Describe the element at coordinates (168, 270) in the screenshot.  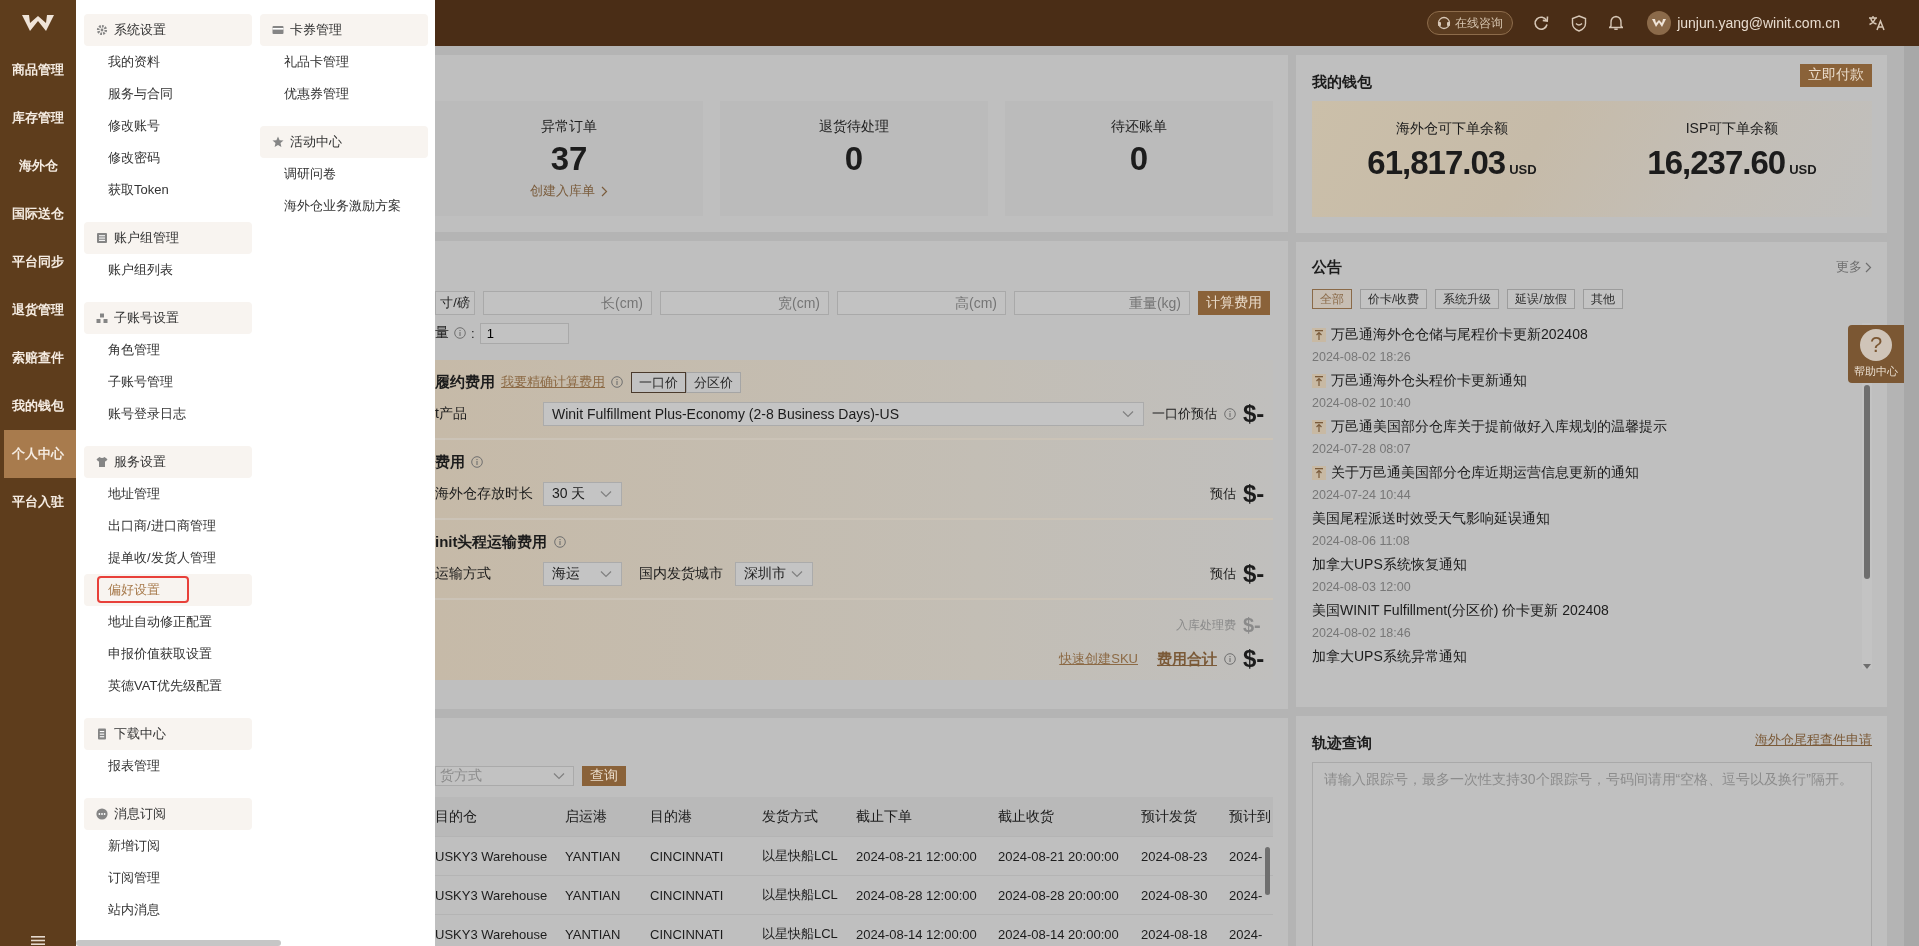
I see `menu-item: 账户组列表` at that location.